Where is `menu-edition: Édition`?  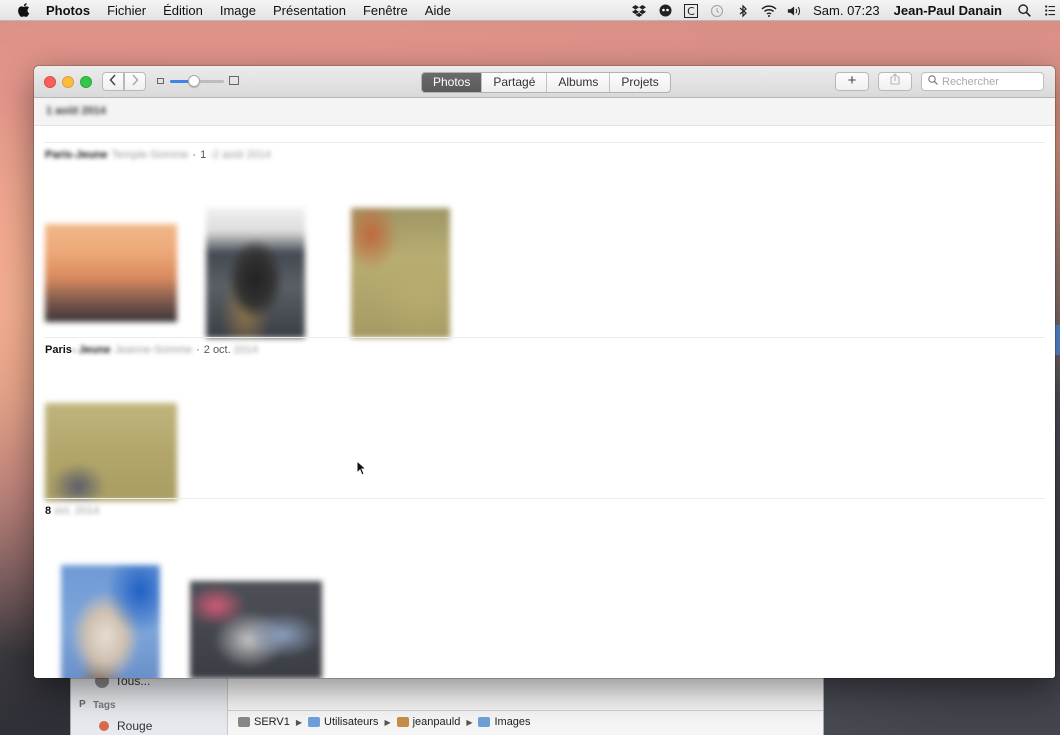
menu-edition: Édition is located at coordinates (183, 10).